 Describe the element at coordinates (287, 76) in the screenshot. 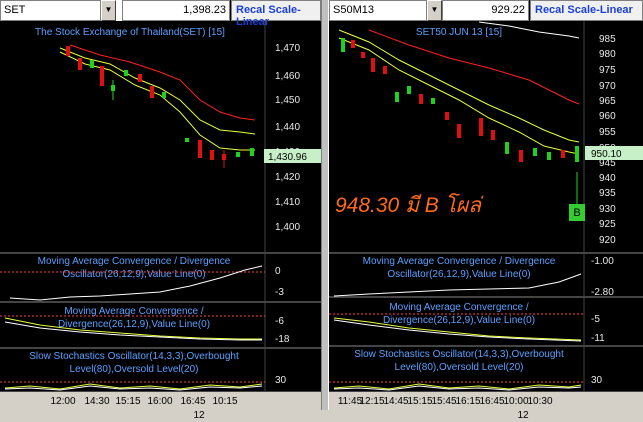

I see `ytick: 1,460` at that location.